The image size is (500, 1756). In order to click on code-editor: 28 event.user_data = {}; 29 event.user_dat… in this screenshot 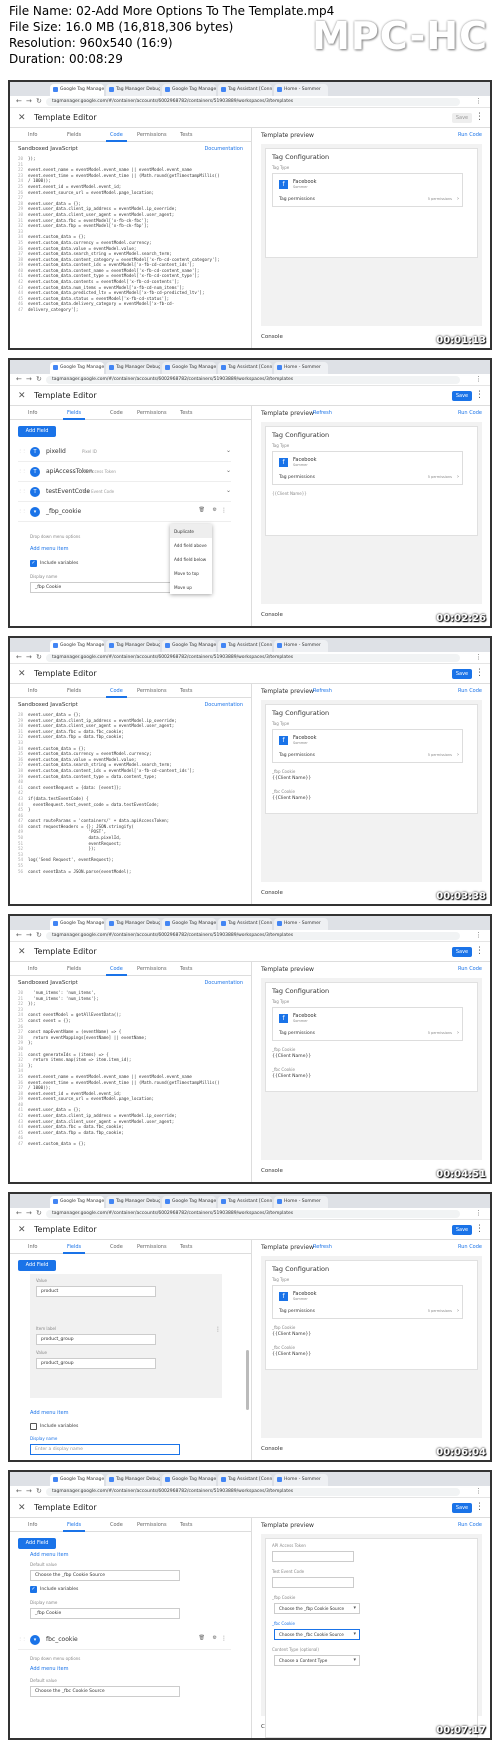, I will do `click(132, 808)`.